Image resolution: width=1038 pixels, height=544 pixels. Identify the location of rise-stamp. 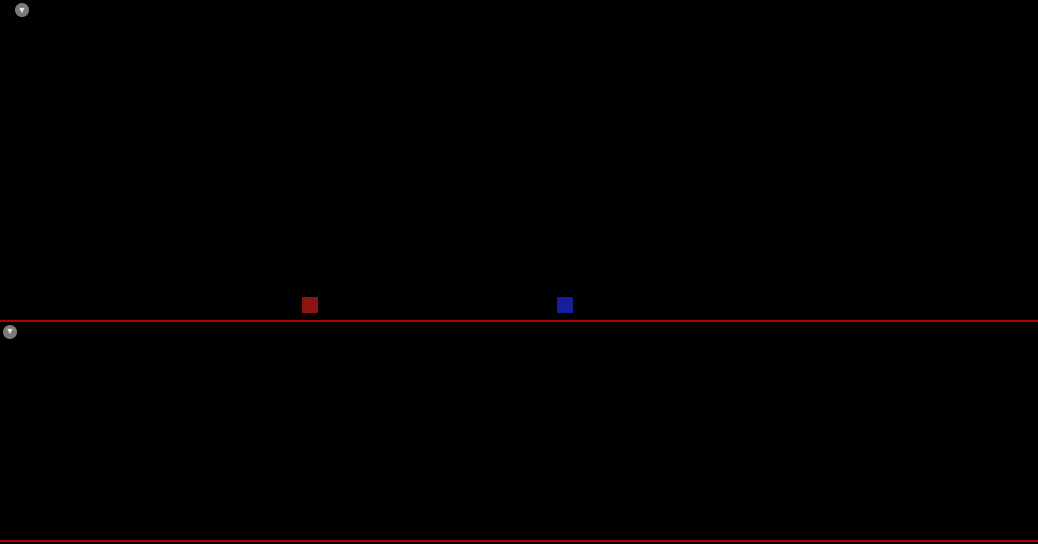
(310, 305).